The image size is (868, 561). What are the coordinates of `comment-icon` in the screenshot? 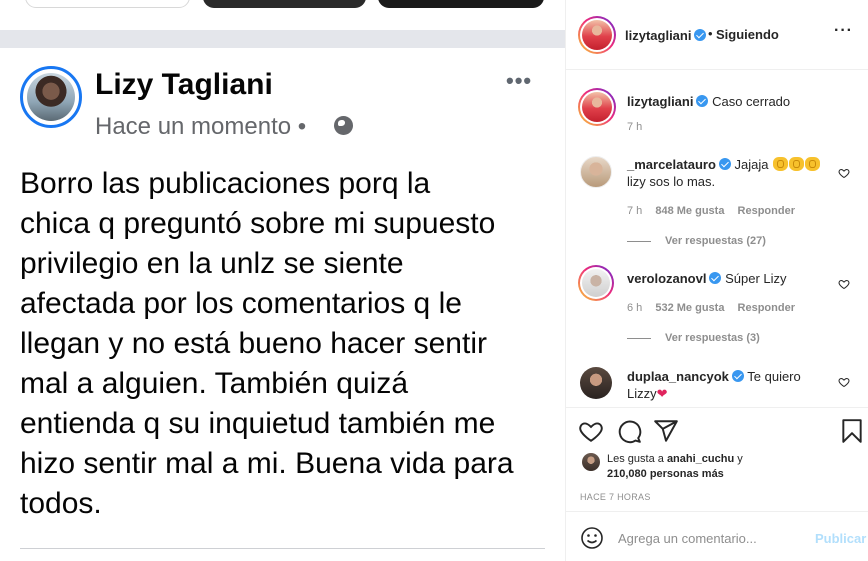 It's located at (629, 431).